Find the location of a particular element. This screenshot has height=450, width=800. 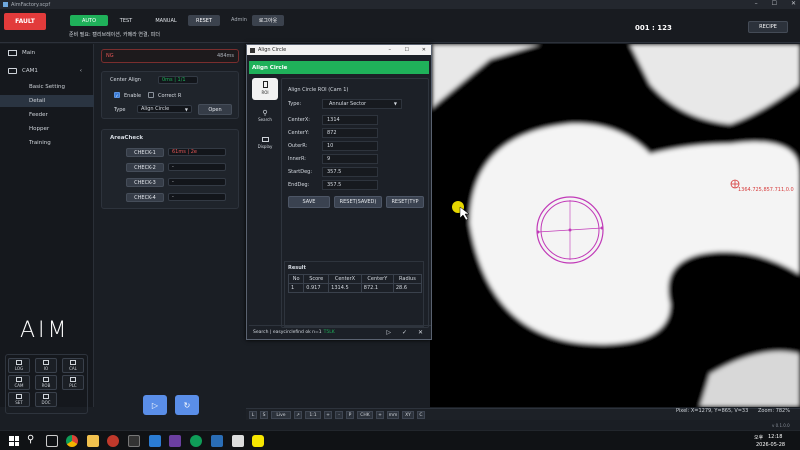

refresh-button: ↻ is located at coordinates (187, 405).